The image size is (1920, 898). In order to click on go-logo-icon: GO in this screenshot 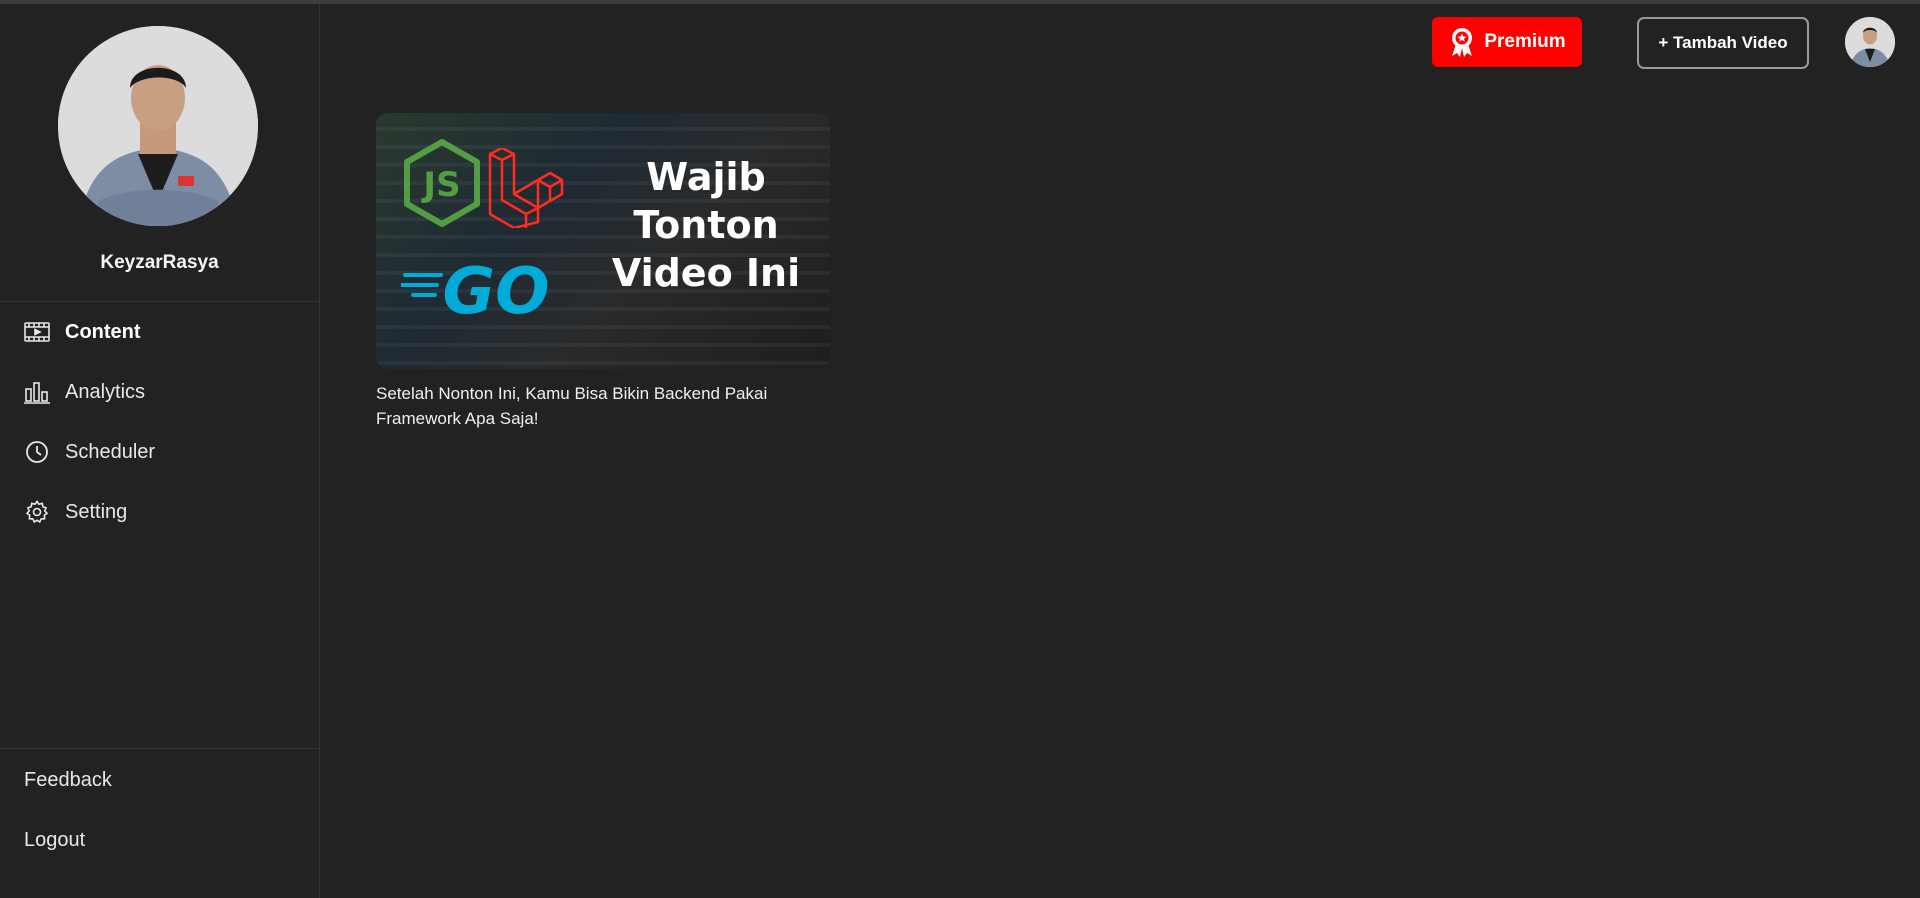, I will do `click(475, 289)`.